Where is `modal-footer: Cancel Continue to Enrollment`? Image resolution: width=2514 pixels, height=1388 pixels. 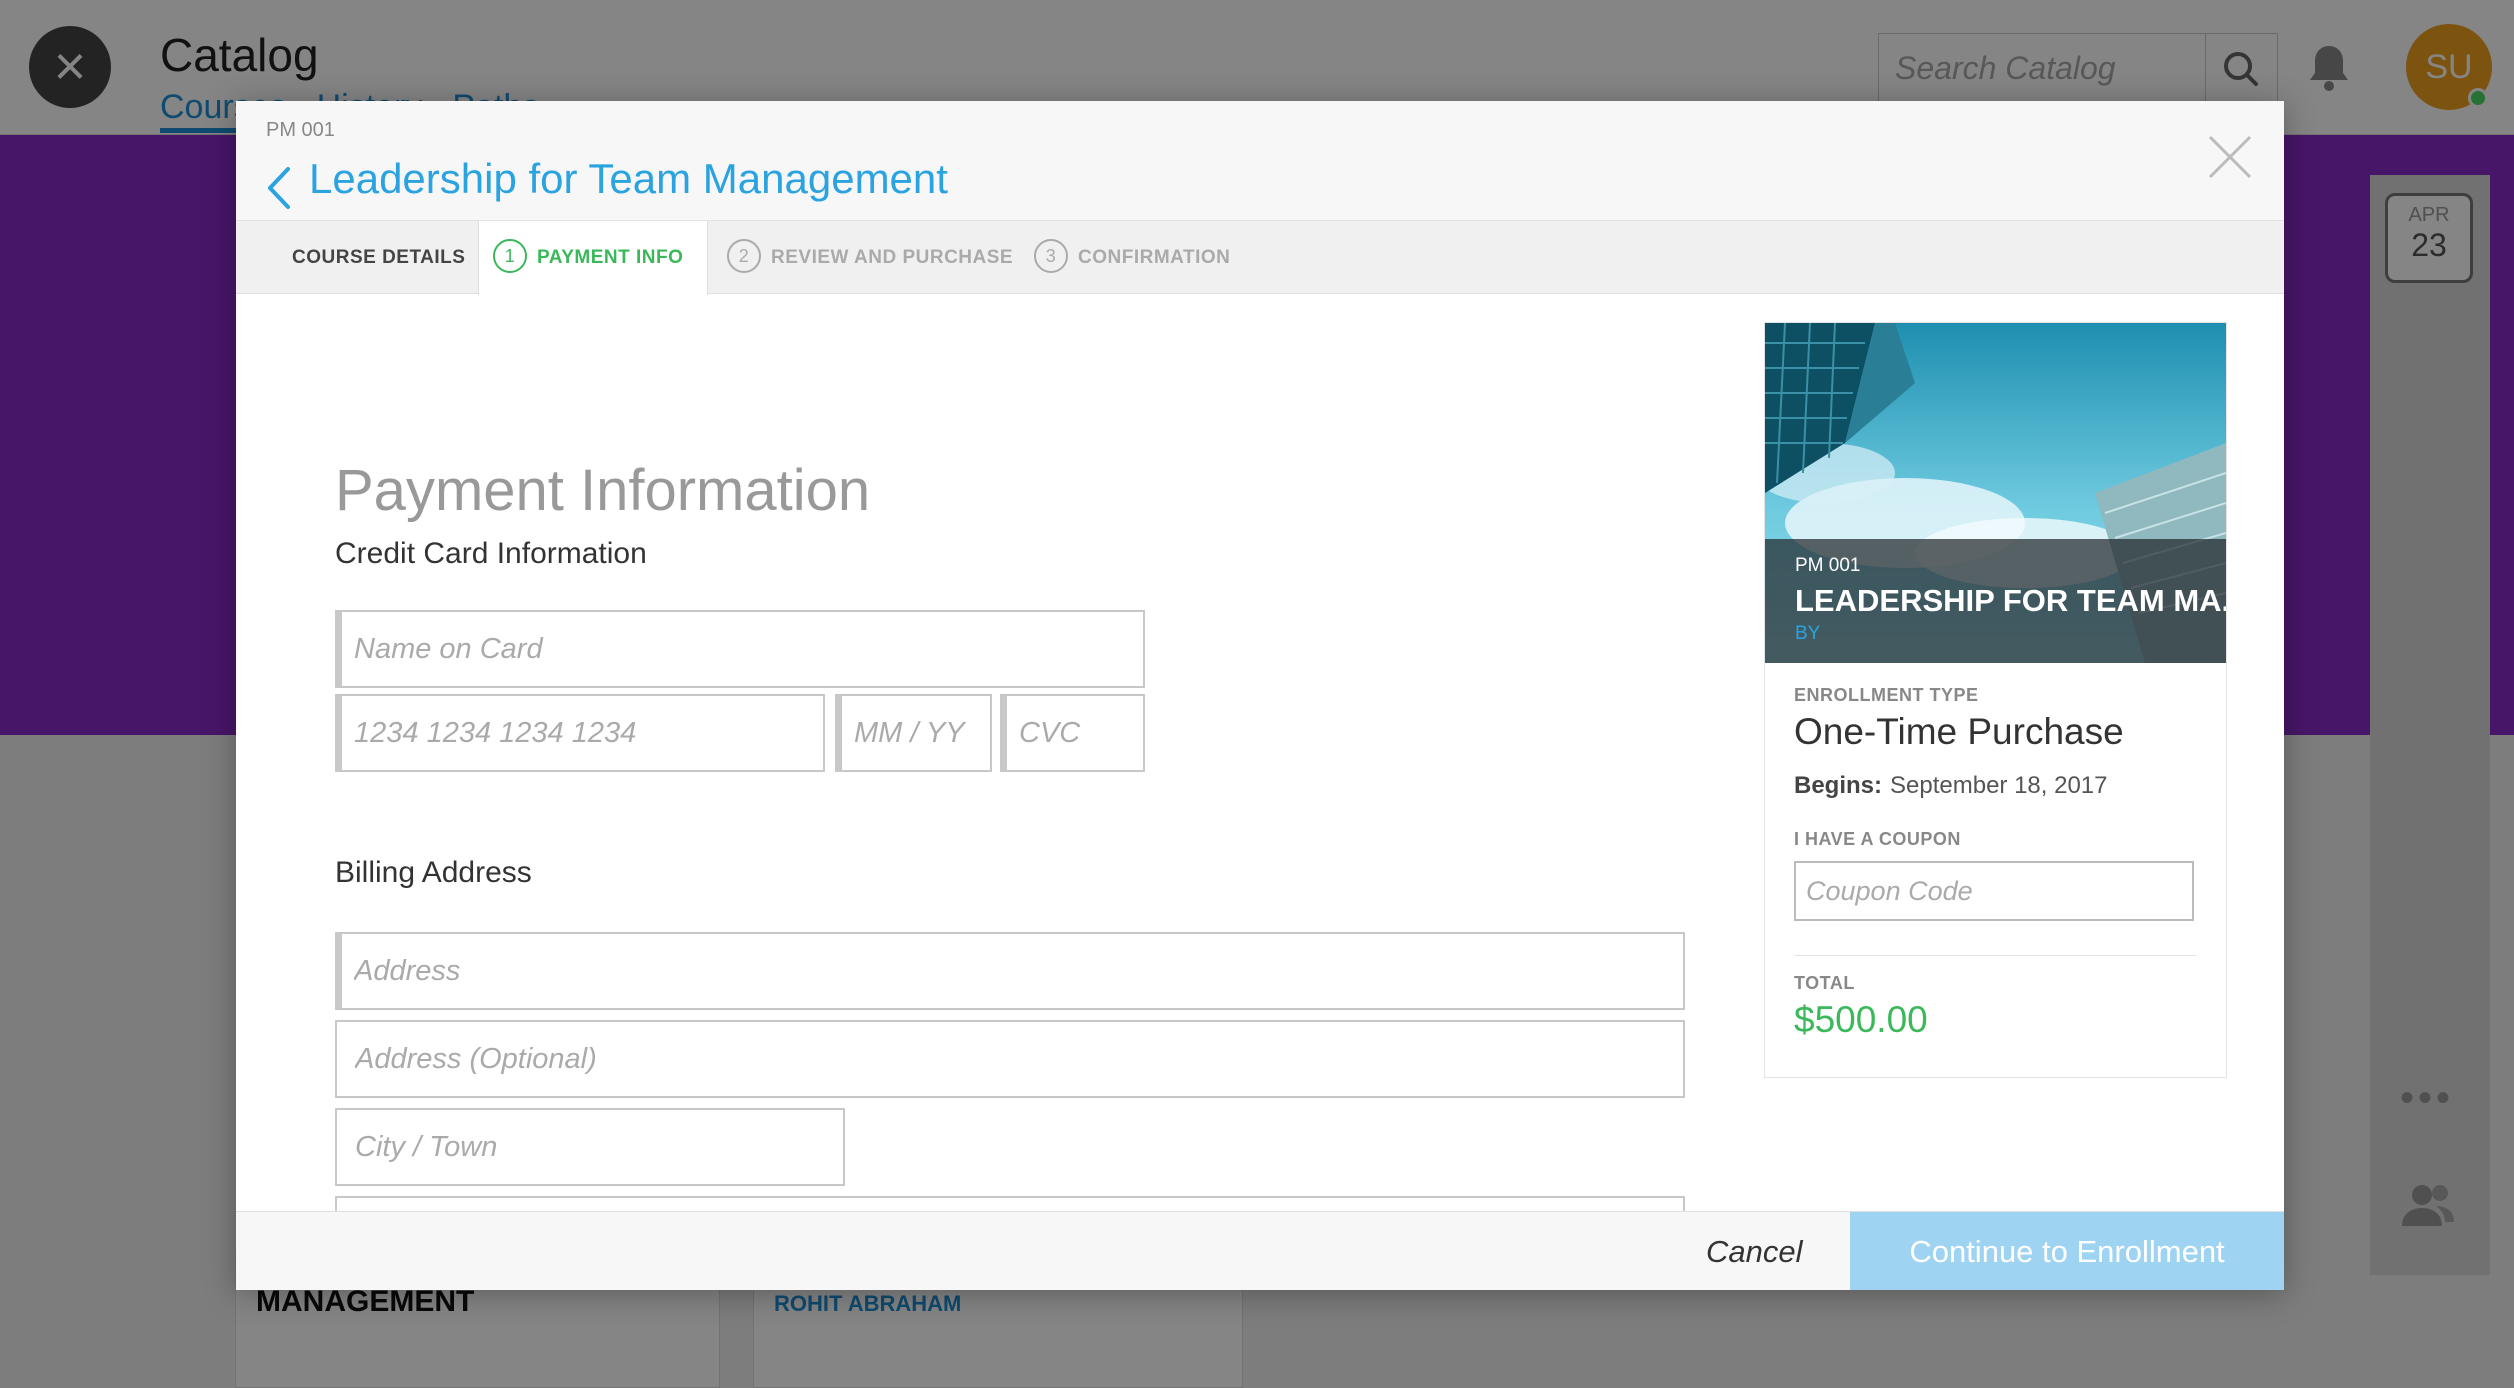 modal-footer: Cancel Continue to Enrollment is located at coordinates (1260, 1250).